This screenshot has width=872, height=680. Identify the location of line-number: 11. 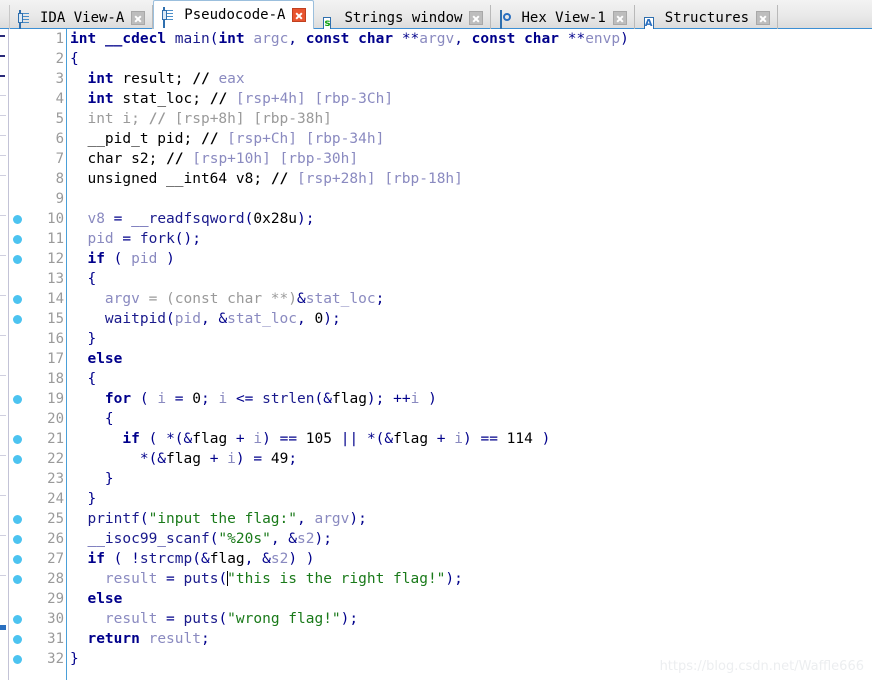
(55, 239).